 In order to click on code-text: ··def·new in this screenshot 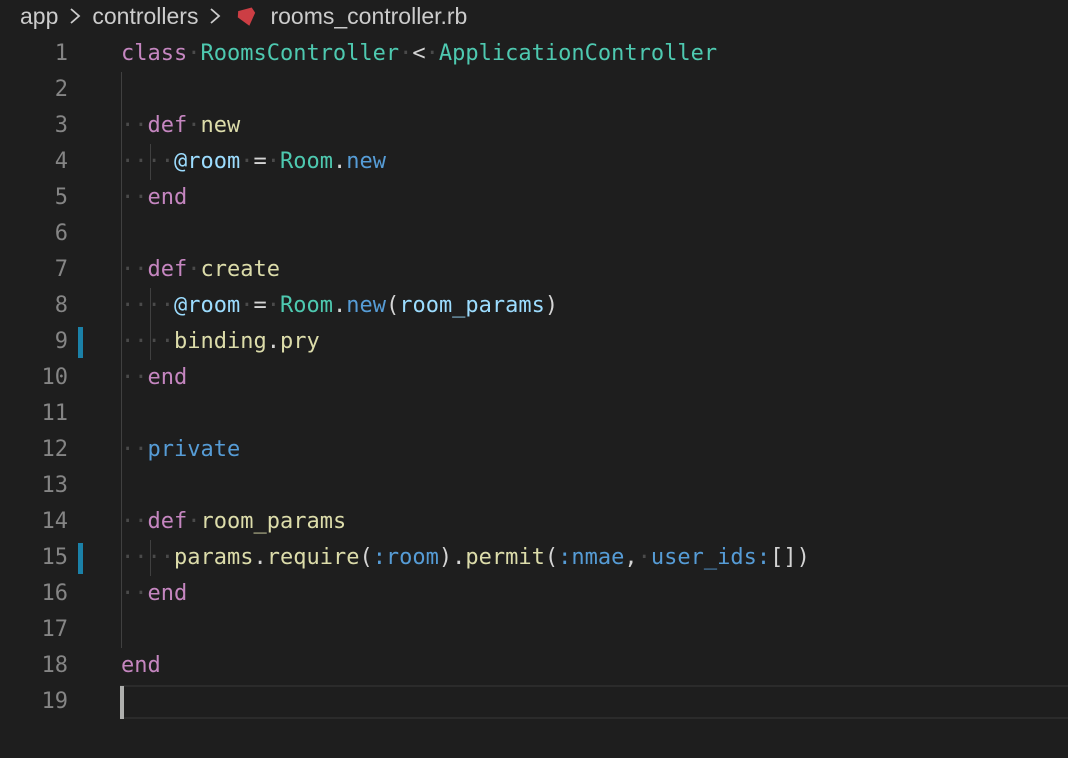, I will do `click(180, 126)`.